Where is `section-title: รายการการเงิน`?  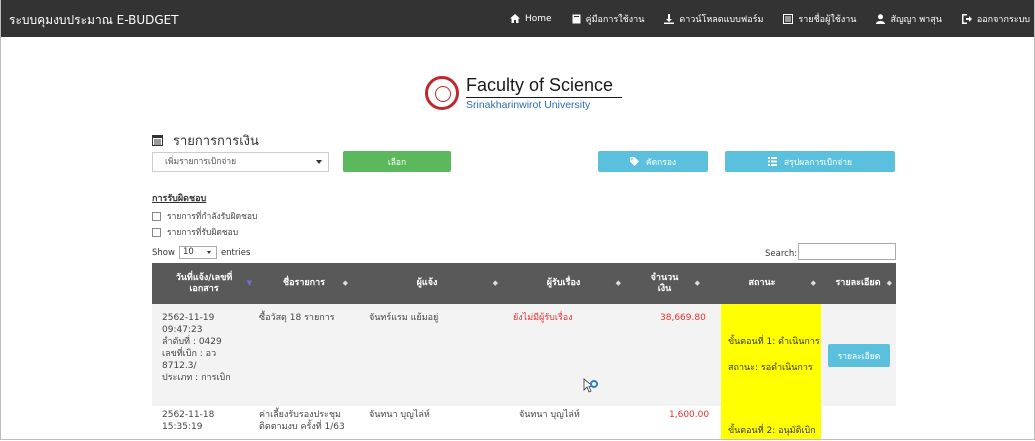 section-title: รายการการเงิน is located at coordinates (205, 140).